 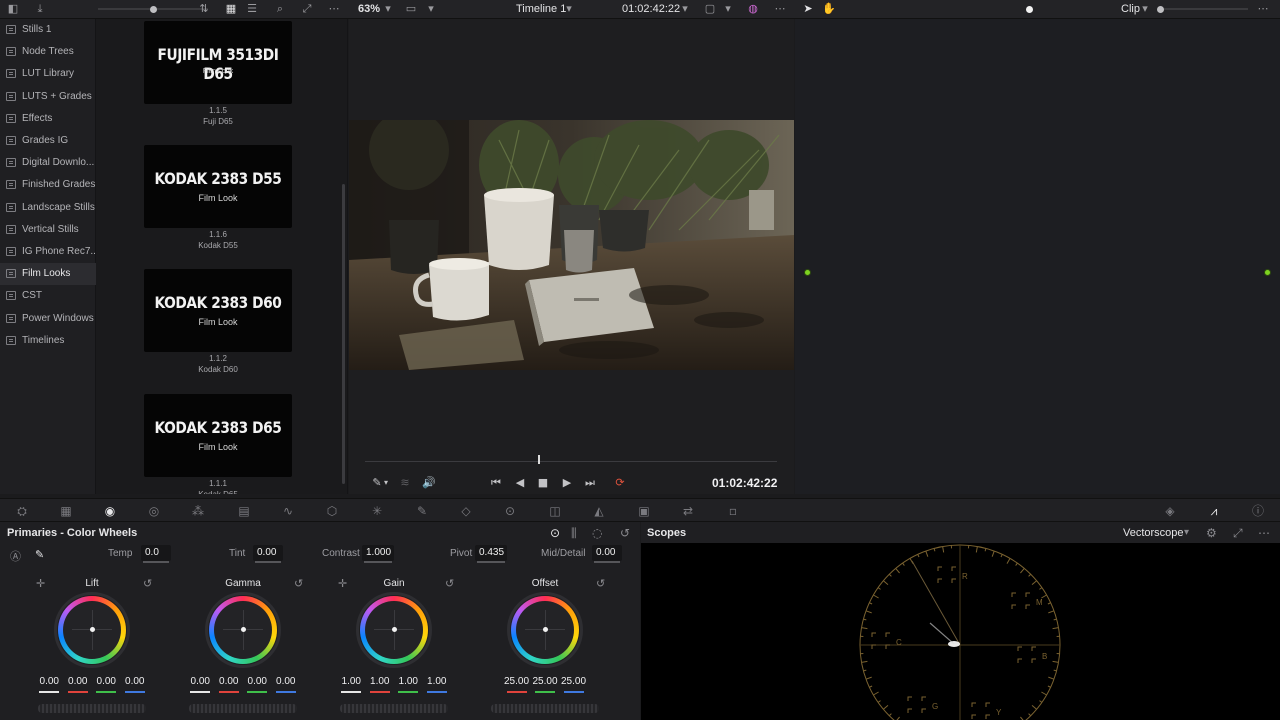 What do you see at coordinates (520, 483) in the screenshot?
I see `play-reverse-icon: ◀` at bounding box center [520, 483].